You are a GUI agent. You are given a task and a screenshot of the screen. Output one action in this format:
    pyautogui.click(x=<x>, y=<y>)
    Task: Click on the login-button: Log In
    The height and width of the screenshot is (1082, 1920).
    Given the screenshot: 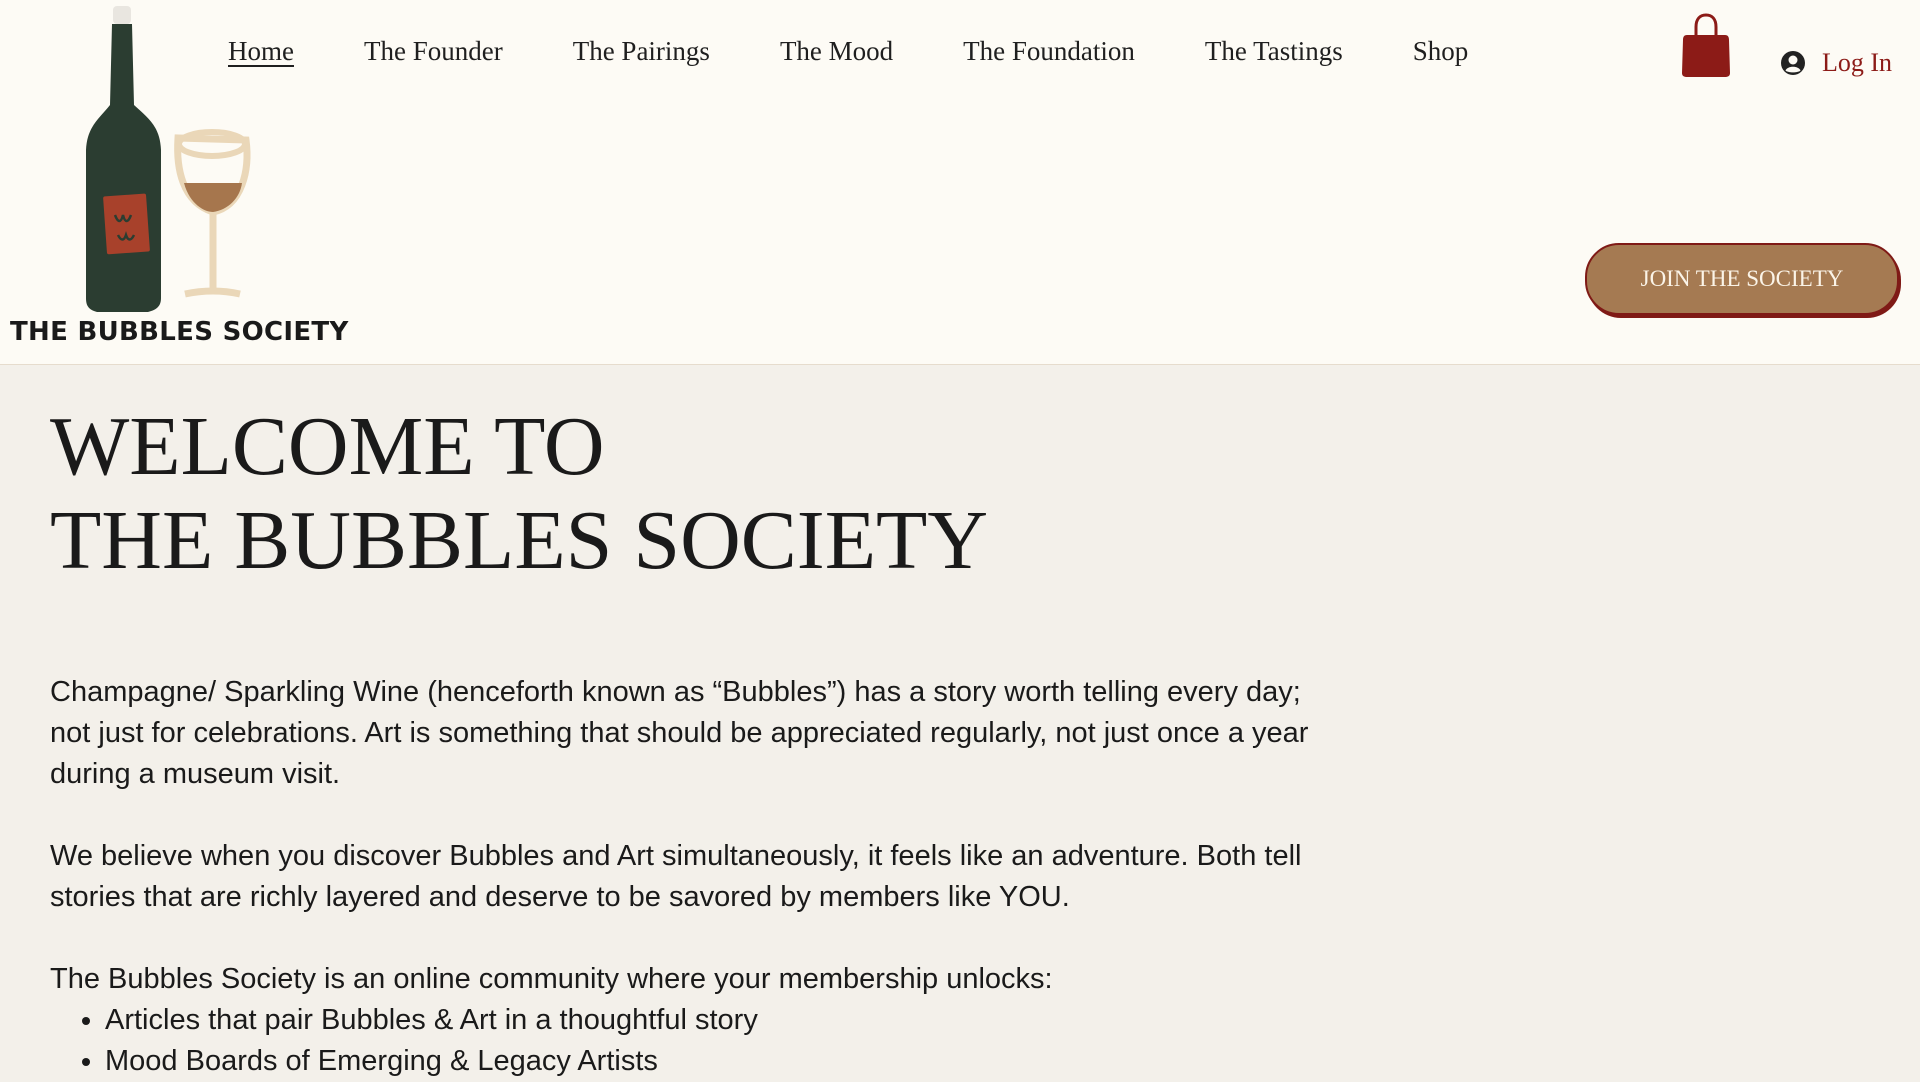 What is the action you would take?
    pyautogui.click(x=1836, y=63)
    